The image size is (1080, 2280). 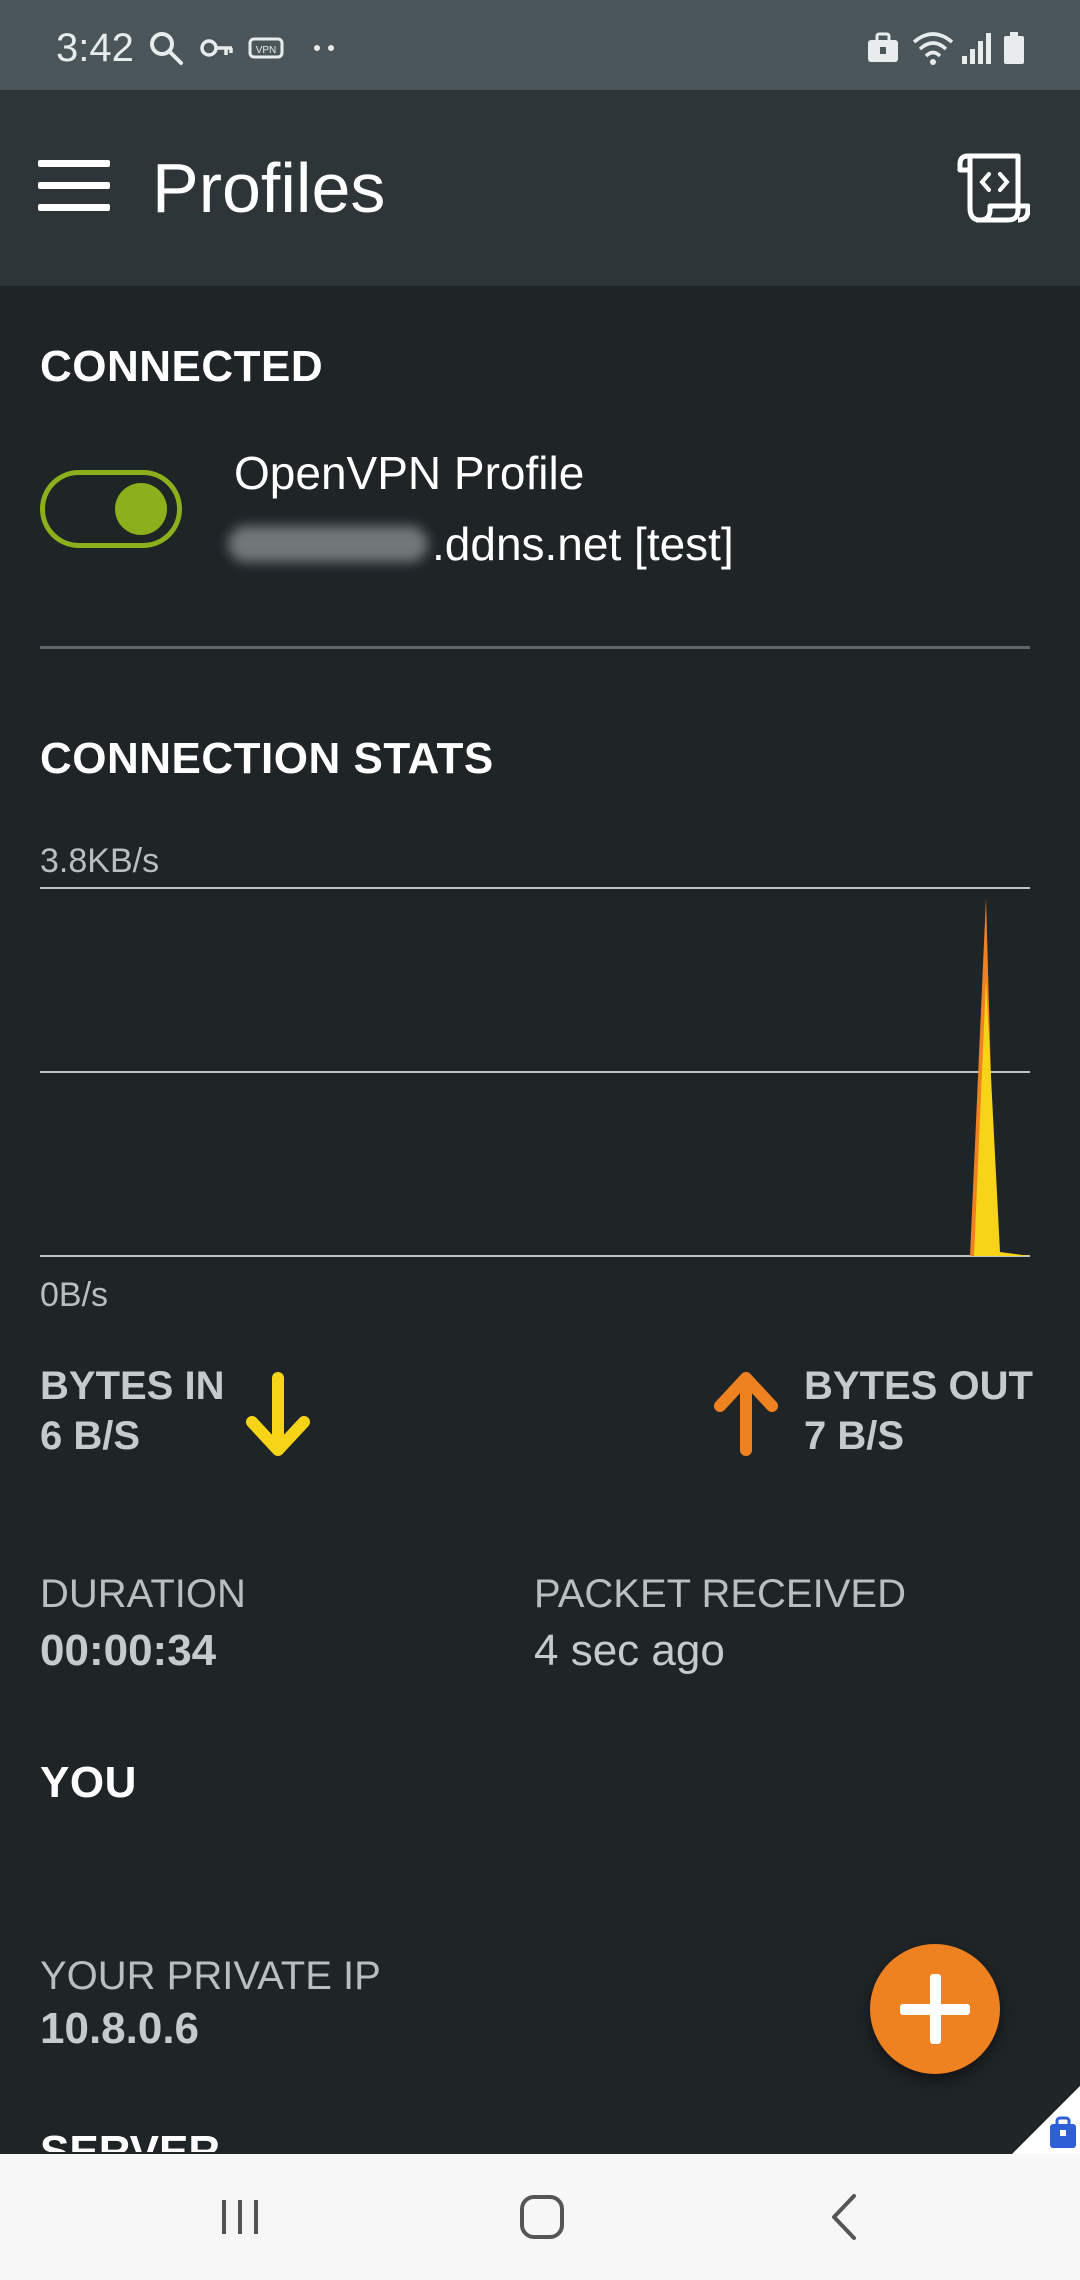 What do you see at coordinates (540, 188) in the screenshot?
I see `app-bar: Profiles` at bounding box center [540, 188].